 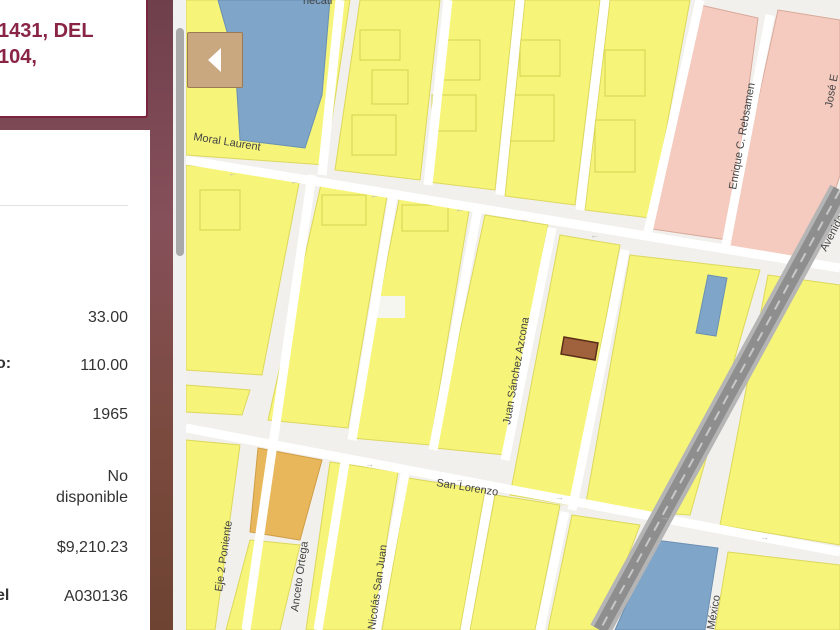 I want to click on info-value: A030136, so click(x=95, y=596).